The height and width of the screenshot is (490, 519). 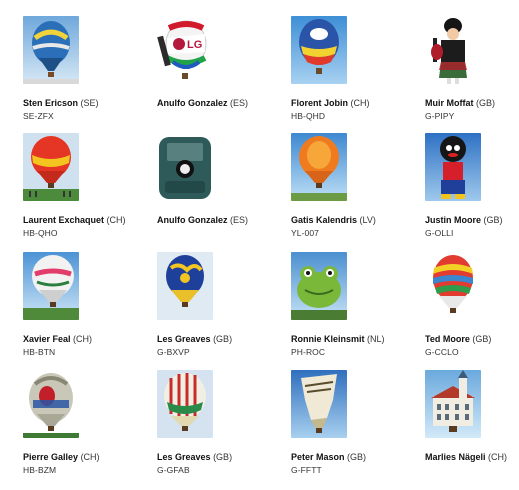 I want to click on gallery-card: Les Greaves (GB) G-GFAB, so click(x=217, y=425).